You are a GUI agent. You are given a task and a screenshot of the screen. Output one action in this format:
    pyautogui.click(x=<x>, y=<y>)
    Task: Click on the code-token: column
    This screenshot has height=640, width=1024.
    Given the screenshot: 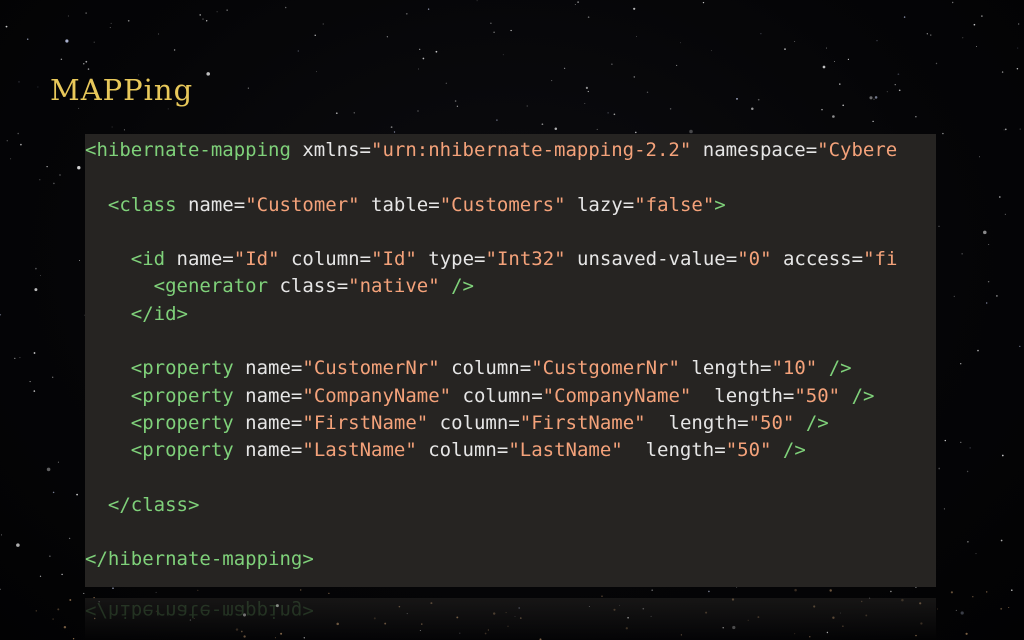 What is the action you would take?
    pyautogui.click(x=474, y=422)
    